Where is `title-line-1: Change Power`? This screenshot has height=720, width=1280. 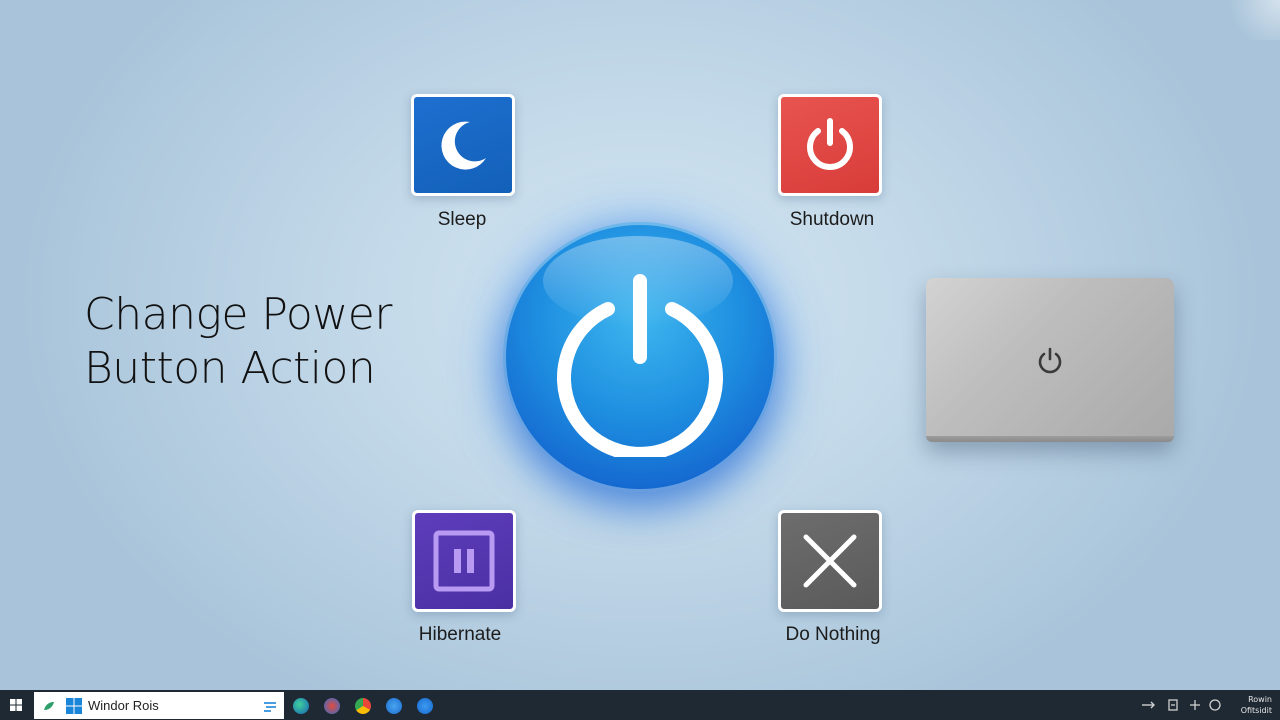 title-line-1: Change Power is located at coordinates (238, 314).